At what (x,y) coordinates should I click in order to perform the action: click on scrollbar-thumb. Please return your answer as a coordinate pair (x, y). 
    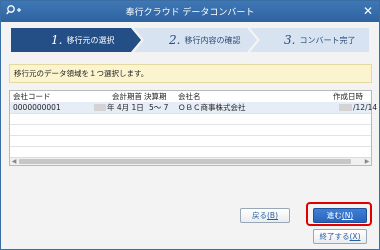
    Looking at the image, I should click on (185, 161).